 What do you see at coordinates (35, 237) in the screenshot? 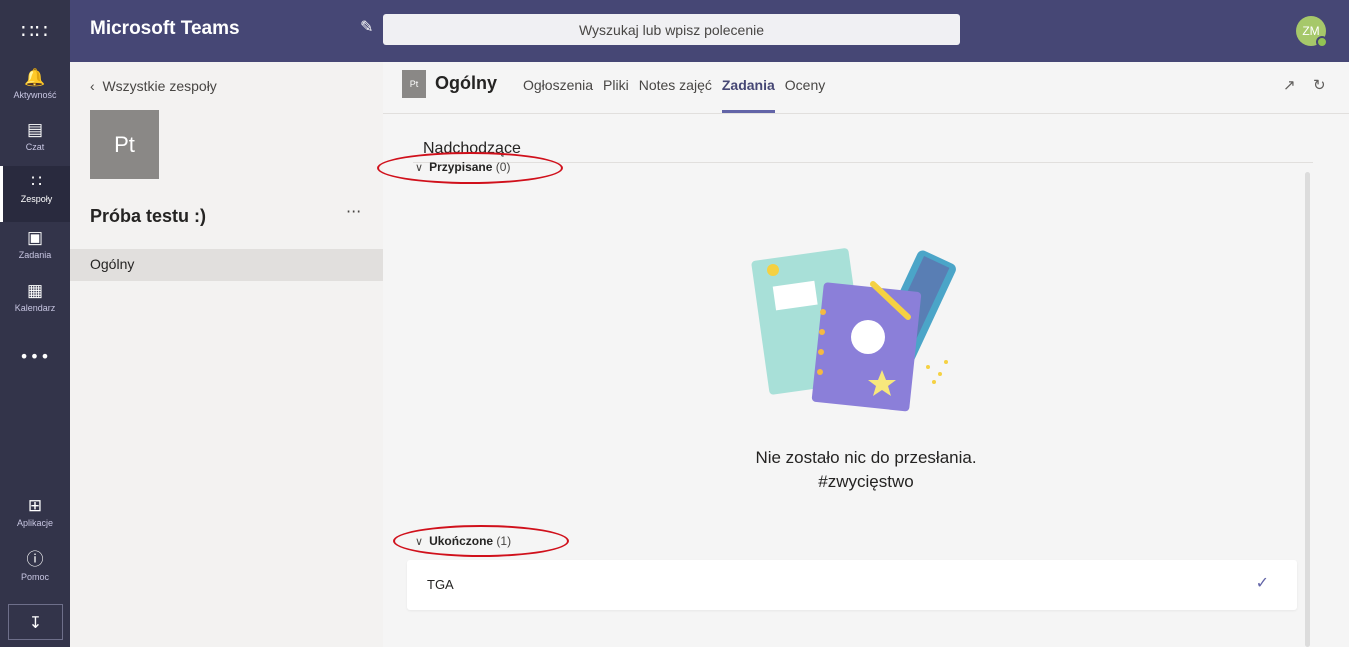
I see `assignments-icon: ▣` at bounding box center [35, 237].